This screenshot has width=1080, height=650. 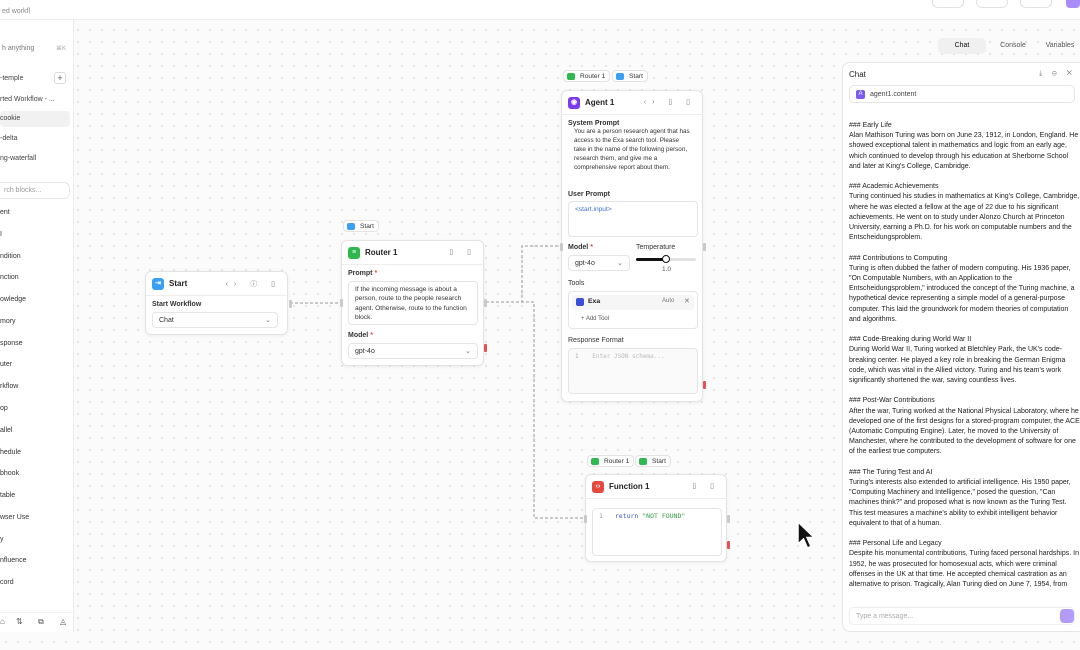 What do you see at coordinates (687, 301) in the screenshot?
I see `close-icon: ✕` at bounding box center [687, 301].